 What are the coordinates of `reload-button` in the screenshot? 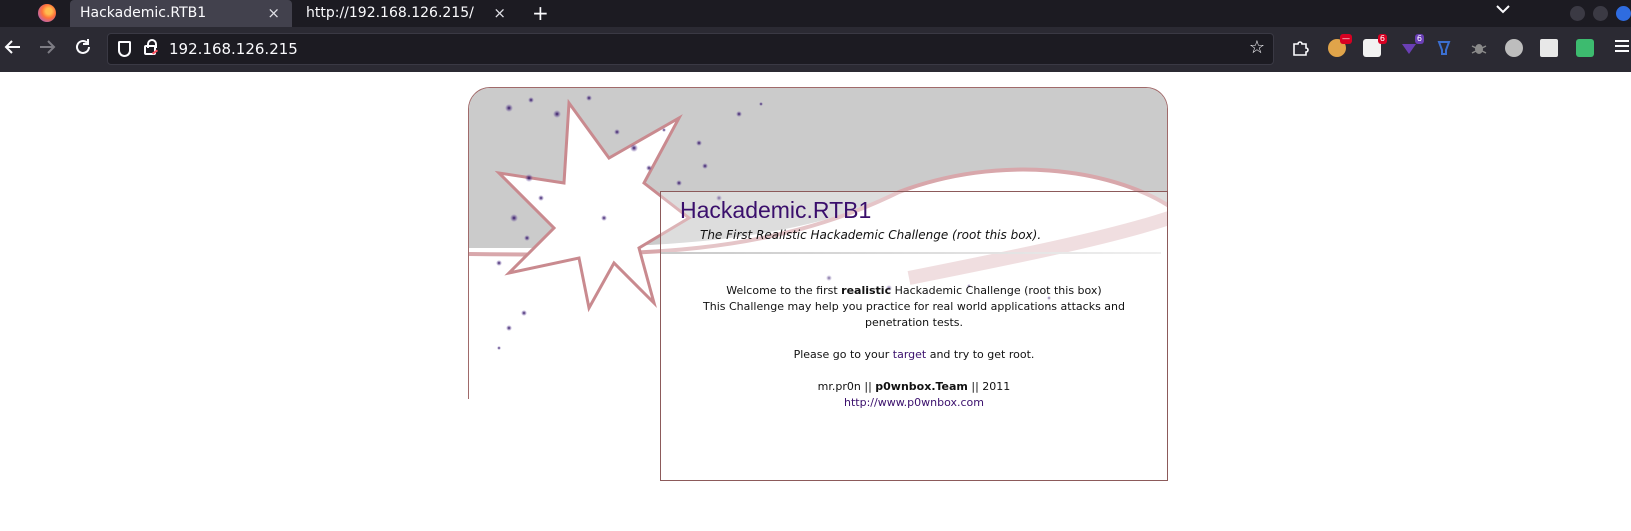 It's located at (83, 50).